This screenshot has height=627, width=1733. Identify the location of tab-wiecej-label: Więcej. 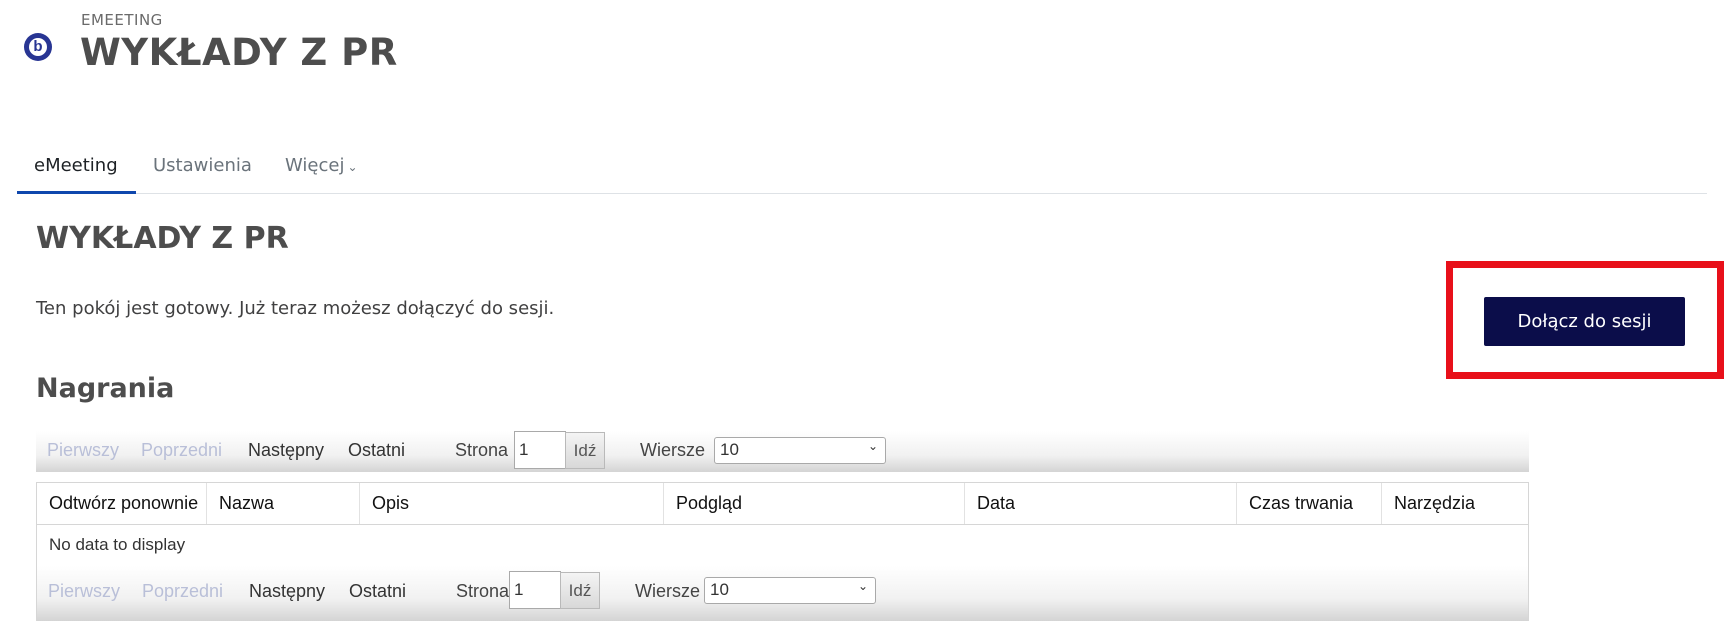
(315, 165).